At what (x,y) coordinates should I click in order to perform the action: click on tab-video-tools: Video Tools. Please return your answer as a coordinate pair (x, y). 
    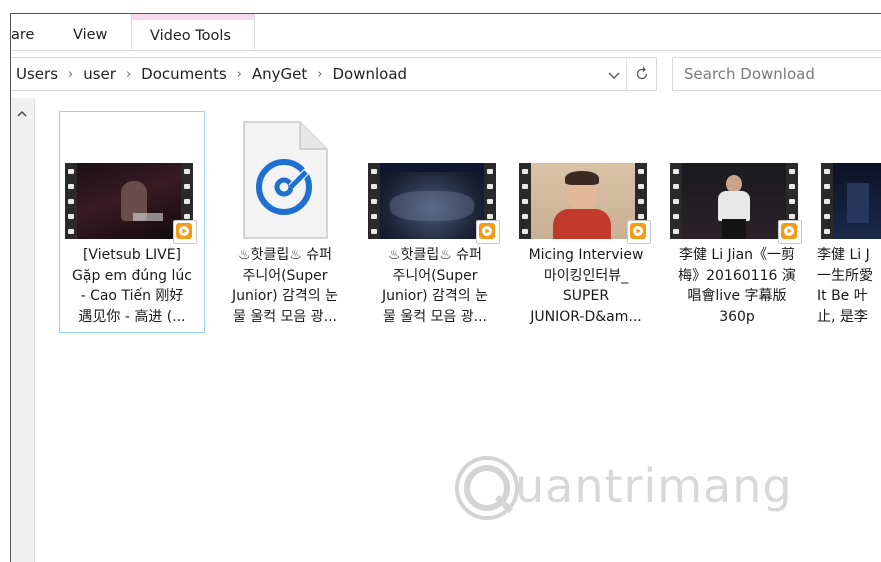
    Looking at the image, I should click on (193, 31).